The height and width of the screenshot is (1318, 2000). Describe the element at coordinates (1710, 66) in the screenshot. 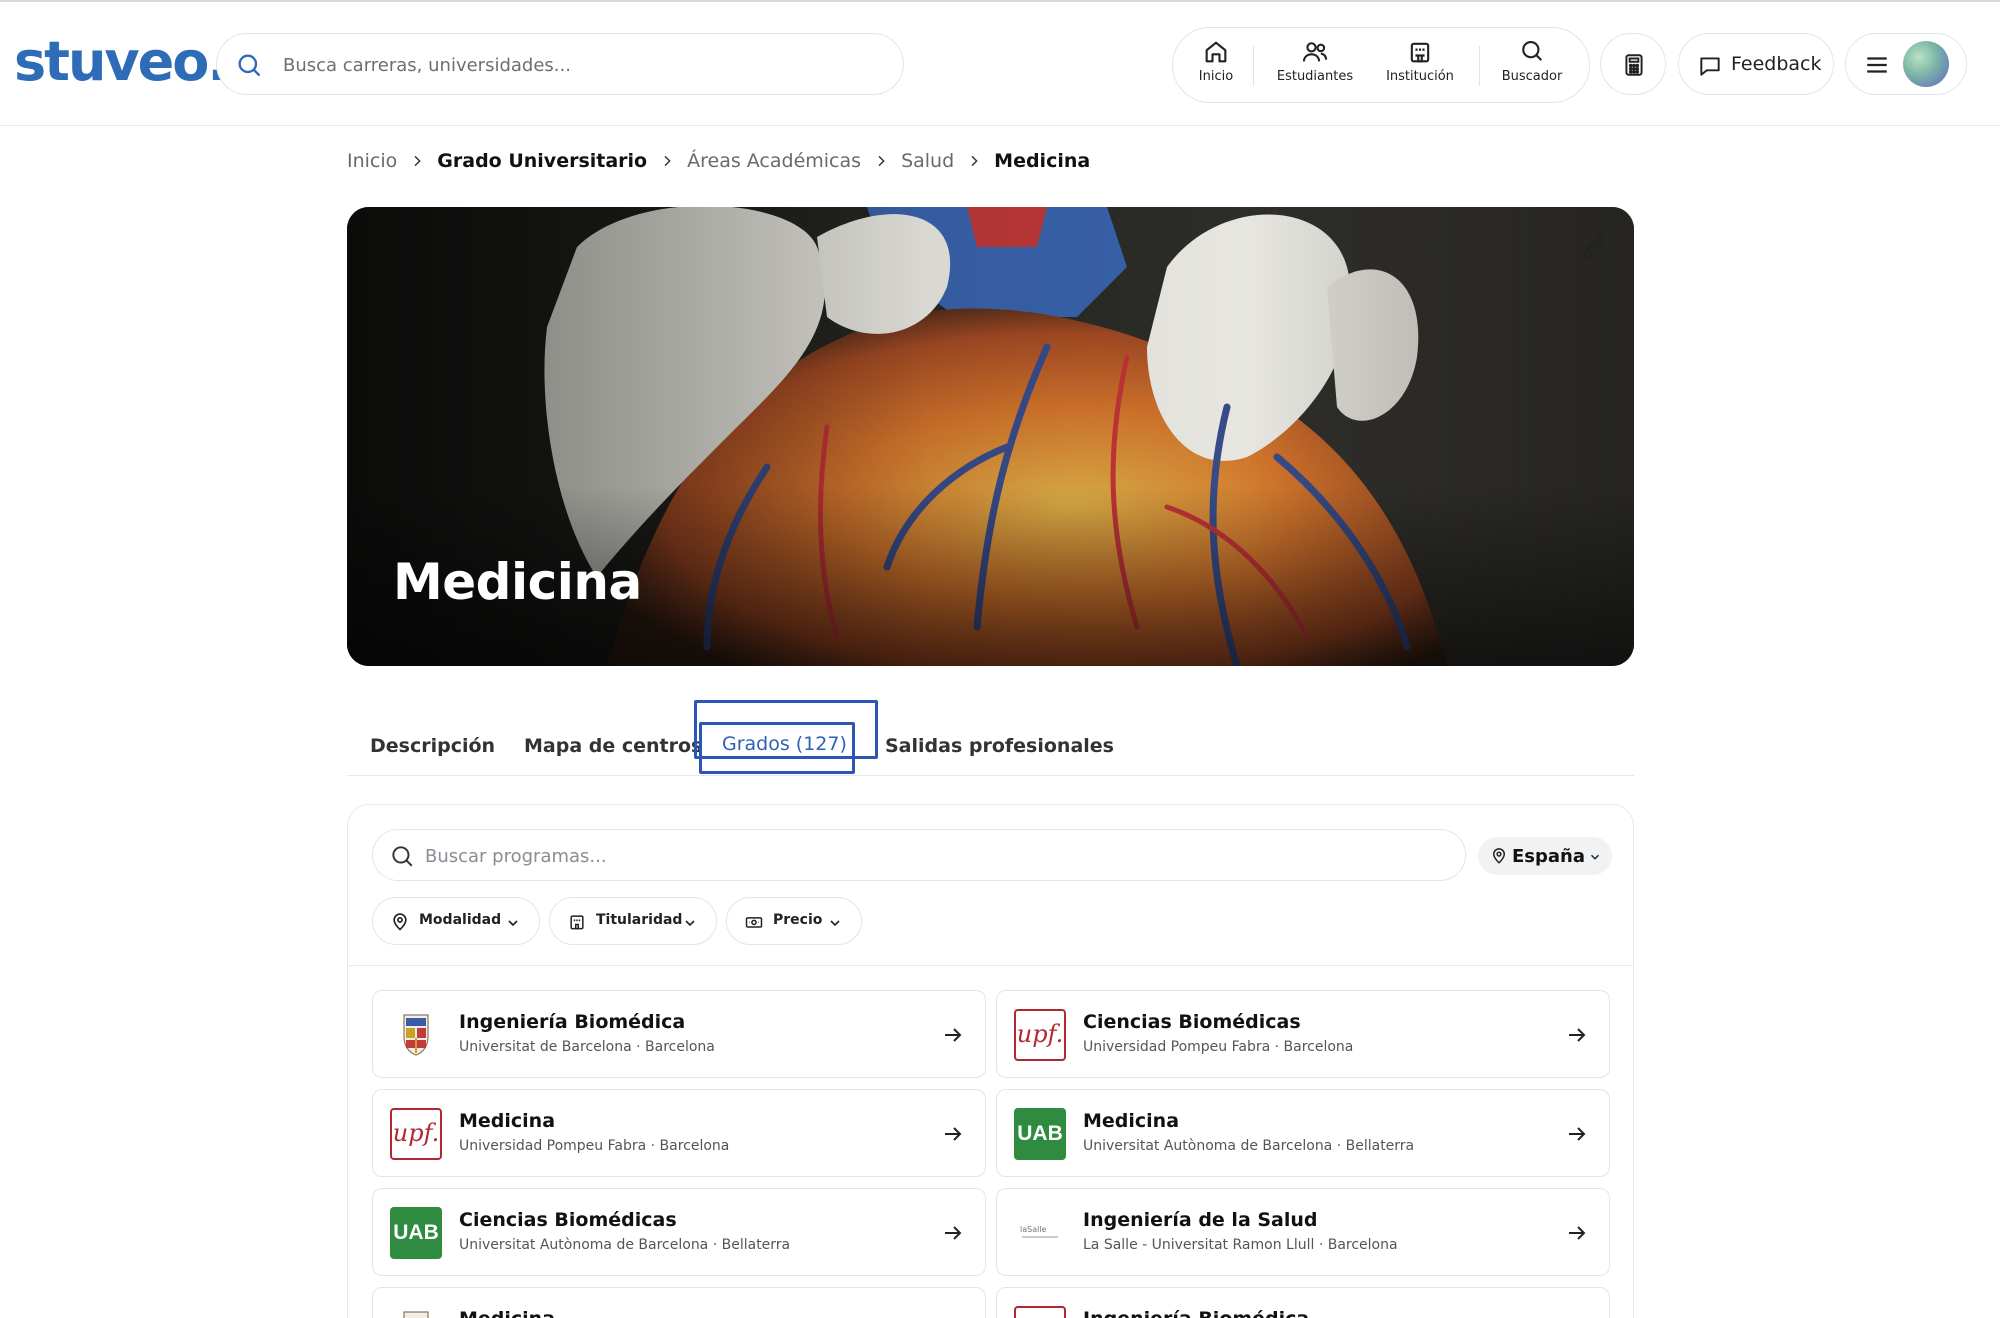

I see `chat-bubble-icon` at that location.